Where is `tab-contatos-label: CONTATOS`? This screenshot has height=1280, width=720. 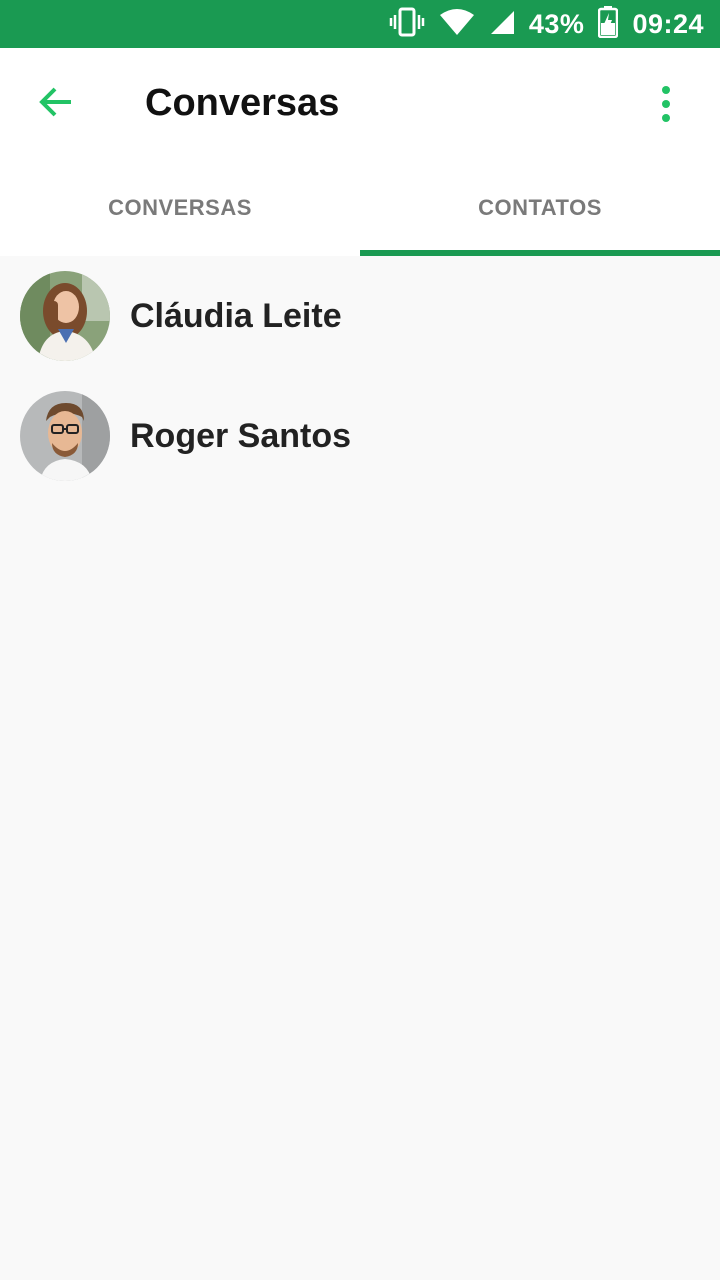
tab-contatos-label: CONTATOS is located at coordinates (540, 207).